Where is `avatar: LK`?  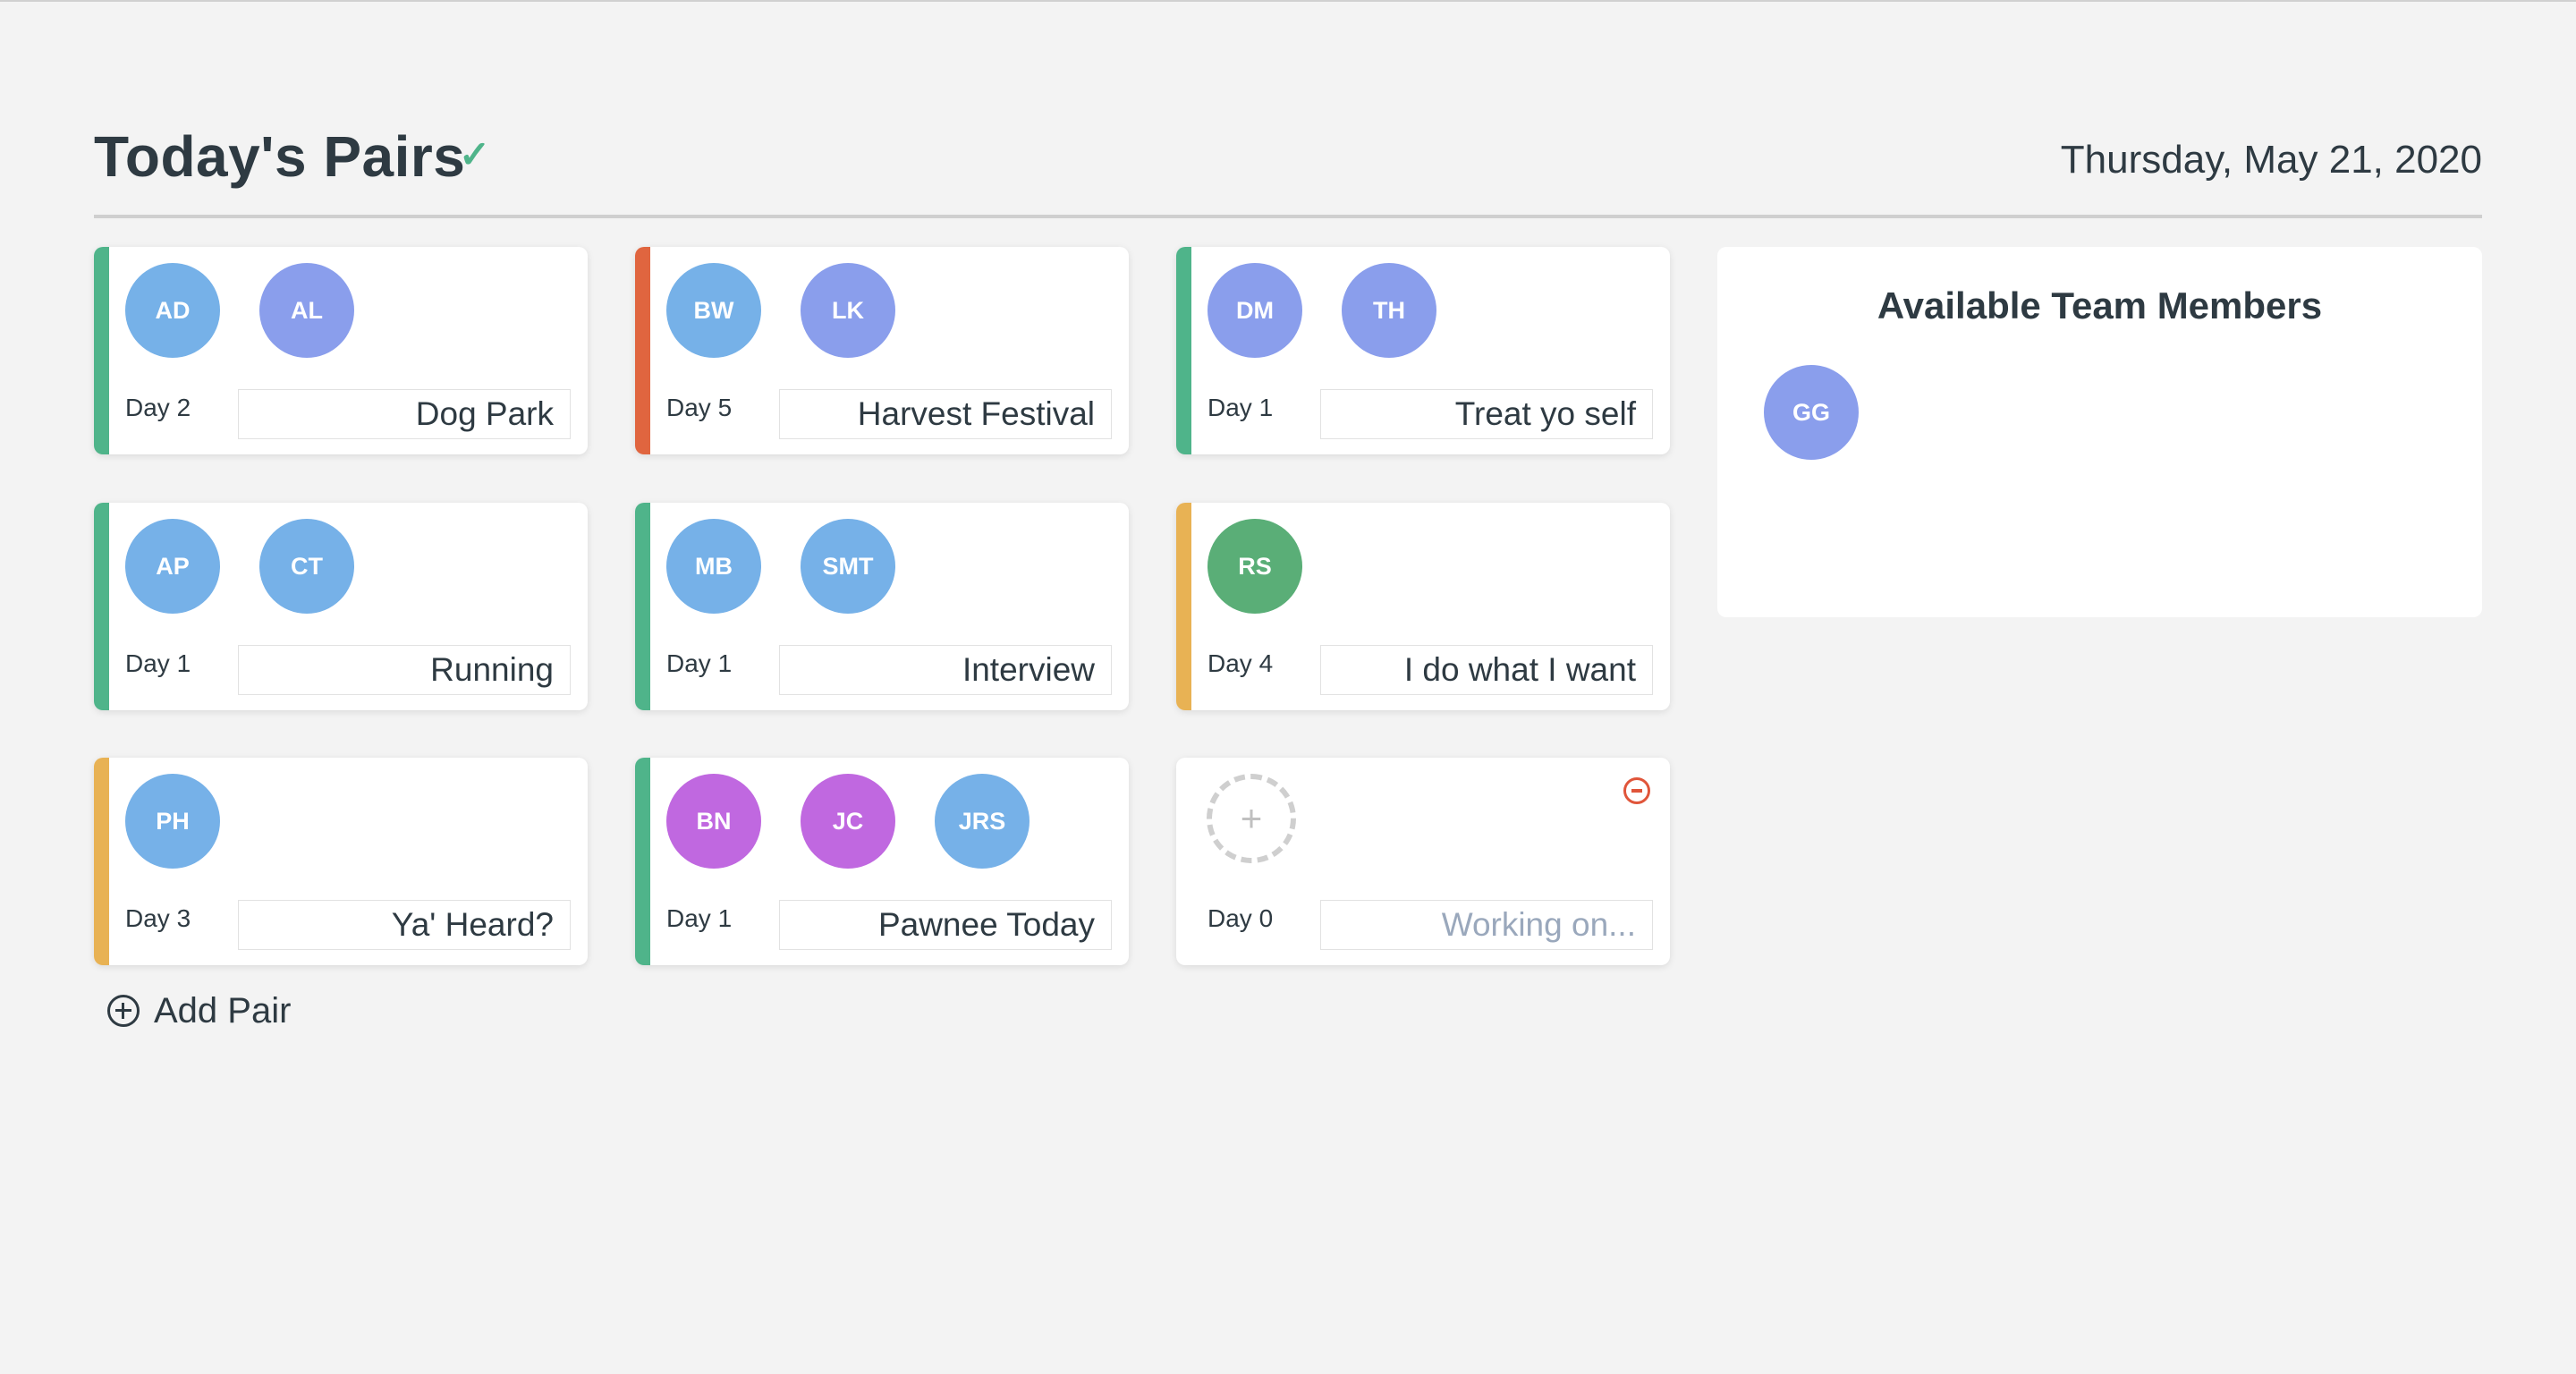
avatar: LK is located at coordinates (848, 310).